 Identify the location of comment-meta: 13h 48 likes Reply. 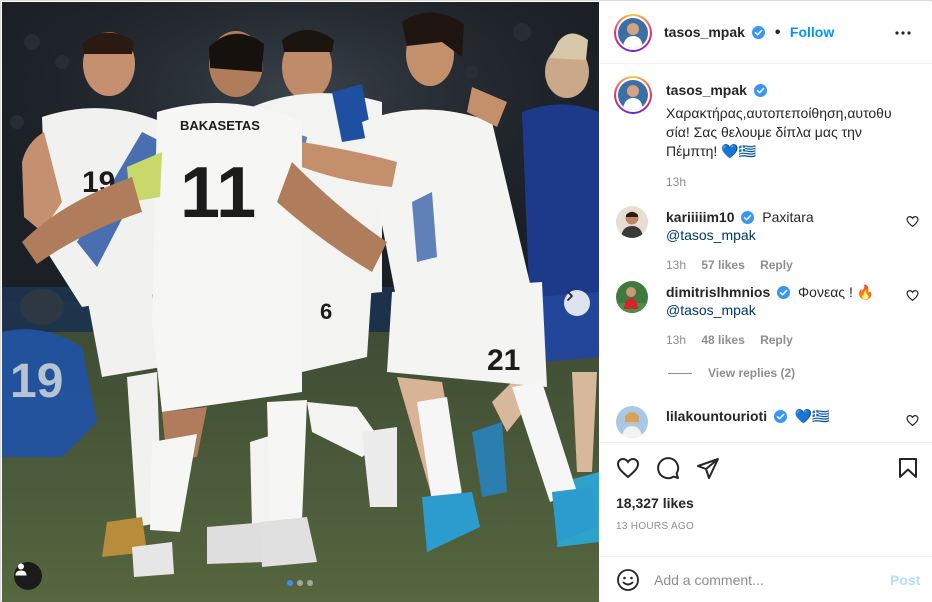
(781, 340).